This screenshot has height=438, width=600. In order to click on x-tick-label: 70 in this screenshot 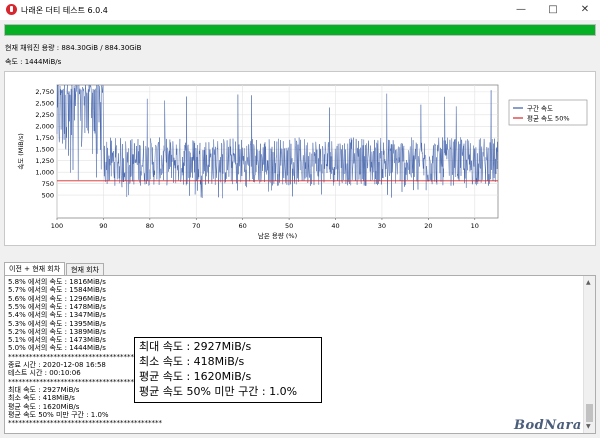, I will do `click(196, 226)`.